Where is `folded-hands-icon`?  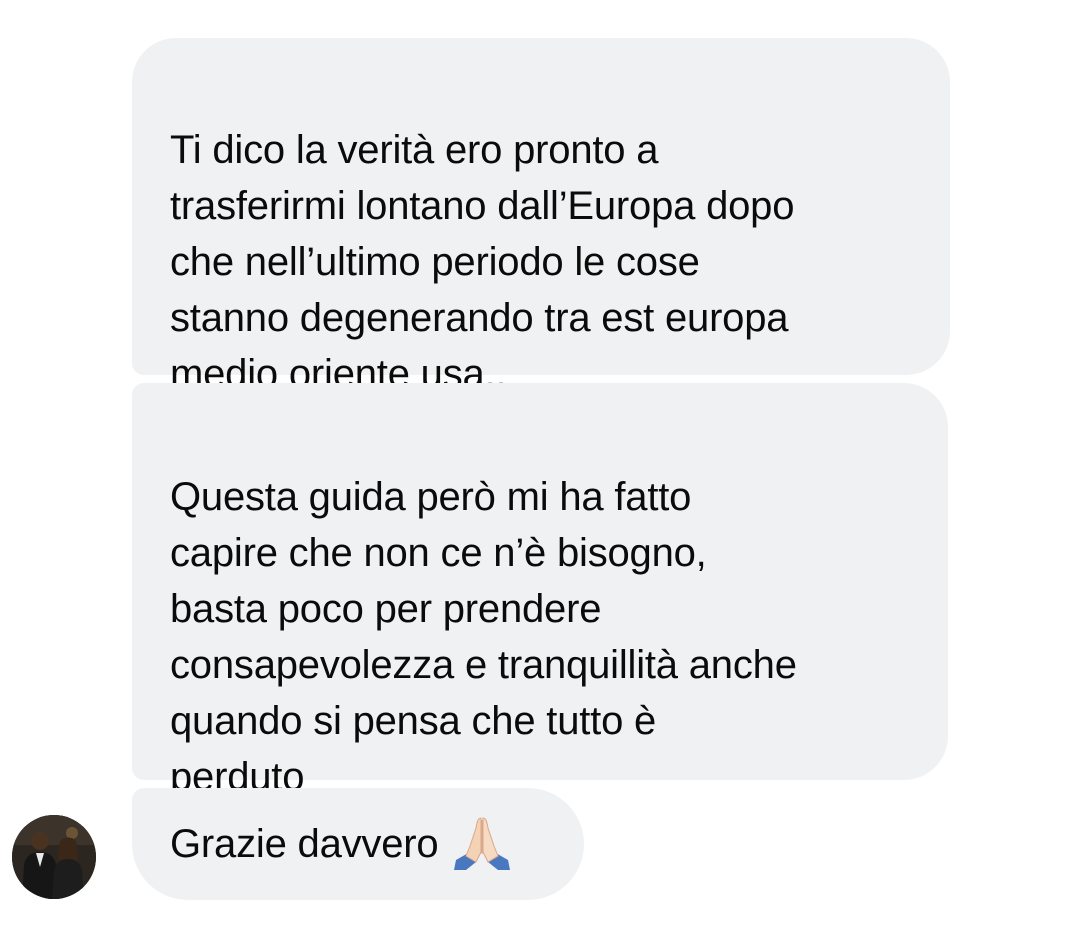 folded-hands-icon is located at coordinates (482, 843).